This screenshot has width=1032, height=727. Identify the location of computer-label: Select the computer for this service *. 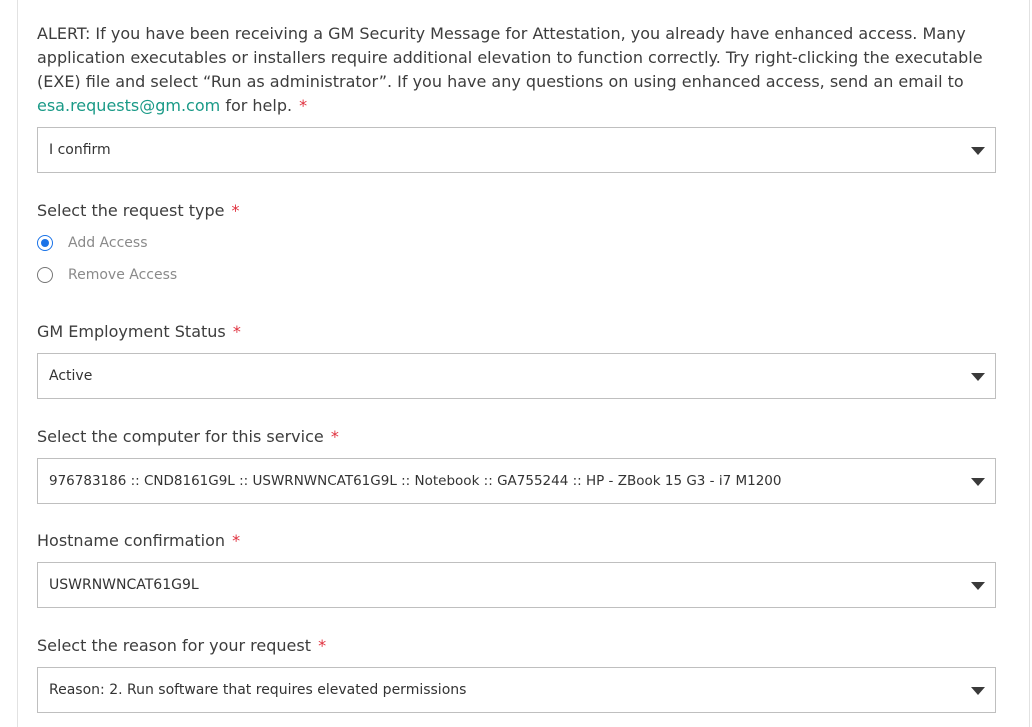
(188, 437).